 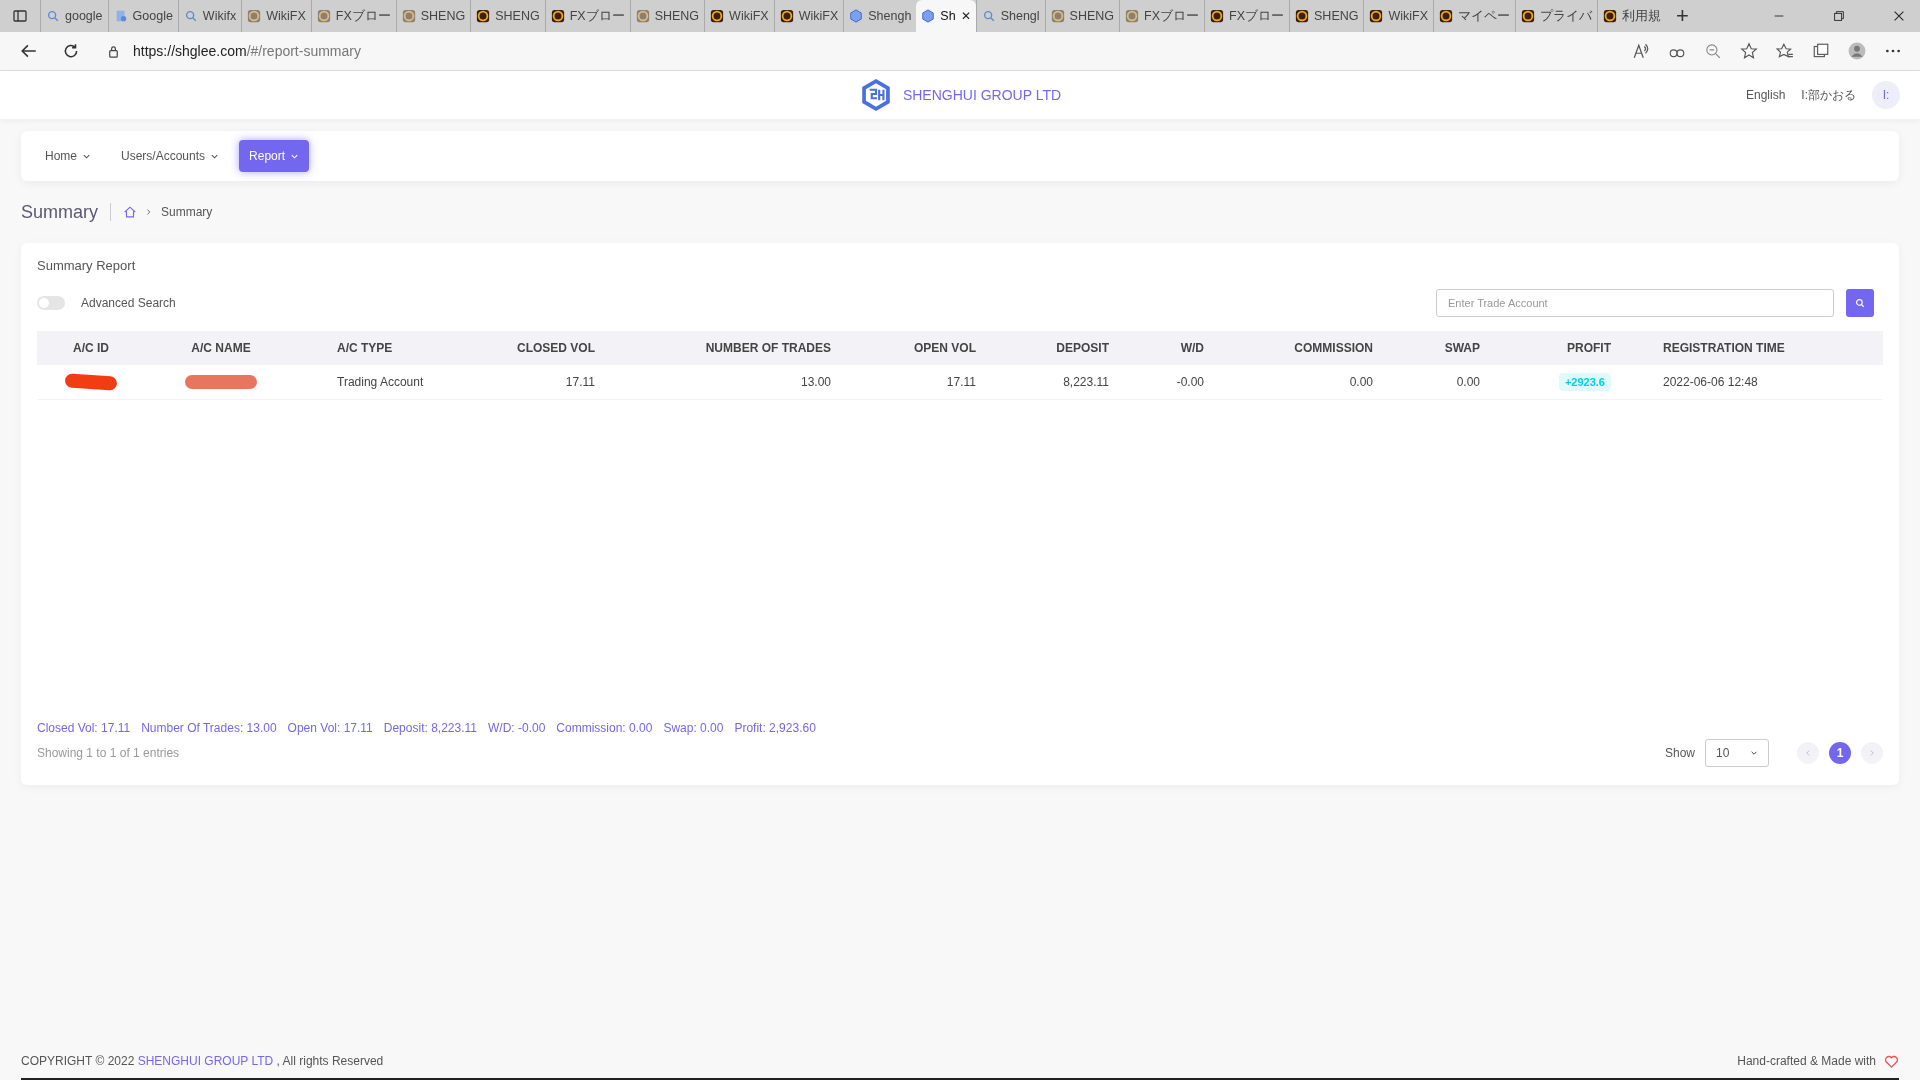 What do you see at coordinates (1785, 51) in the screenshot?
I see `favorites-icon` at bounding box center [1785, 51].